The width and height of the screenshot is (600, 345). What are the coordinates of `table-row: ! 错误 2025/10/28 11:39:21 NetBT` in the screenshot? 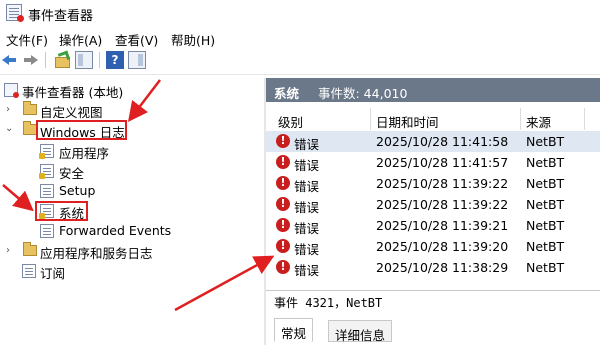 It's located at (433, 225).